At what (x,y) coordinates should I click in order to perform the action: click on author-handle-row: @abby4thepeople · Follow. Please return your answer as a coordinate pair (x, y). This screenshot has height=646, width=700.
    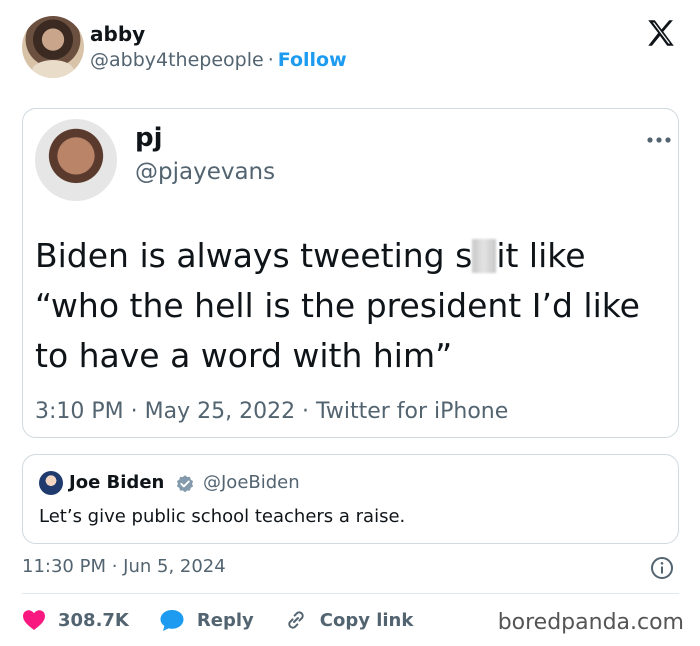
    Looking at the image, I should click on (218, 60).